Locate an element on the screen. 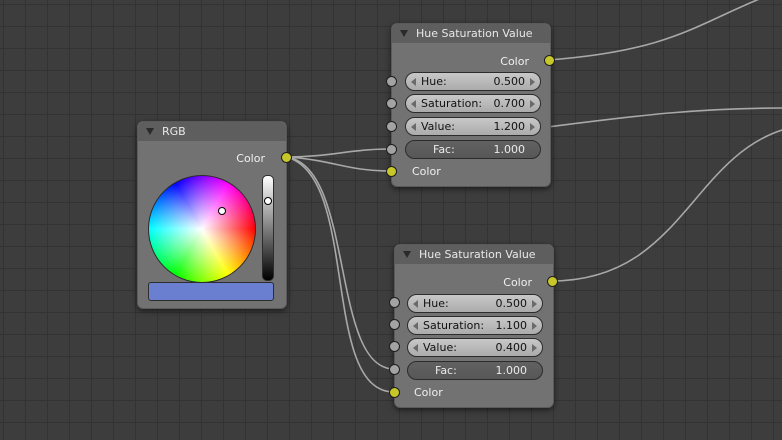 The height and width of the screenshot is (440, 782). hsv-bottom-value-field: Value: 0.400 is located at coordinates (475, 347).